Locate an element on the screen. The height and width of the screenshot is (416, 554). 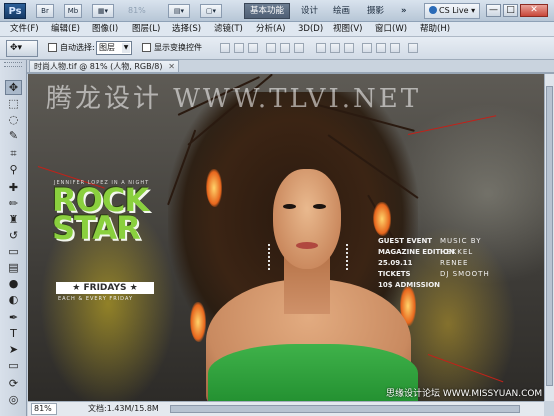
align-top-icon is located at coordinates (225, 48).